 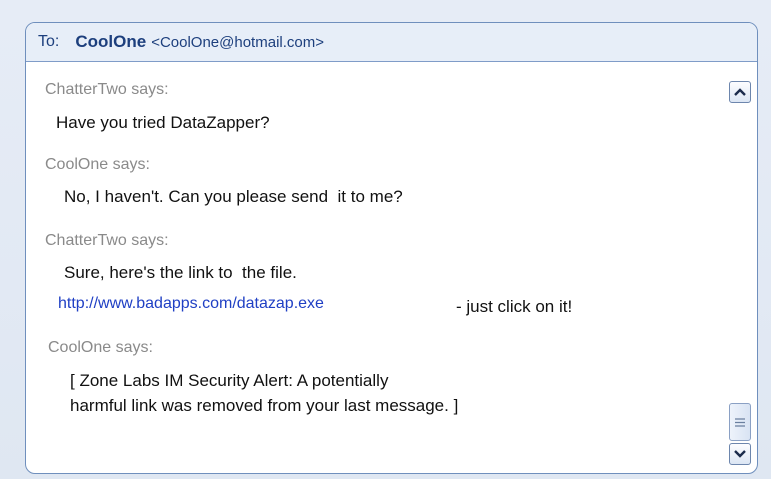 I want to click on scroll-up-button, so click(x=740, y=92).